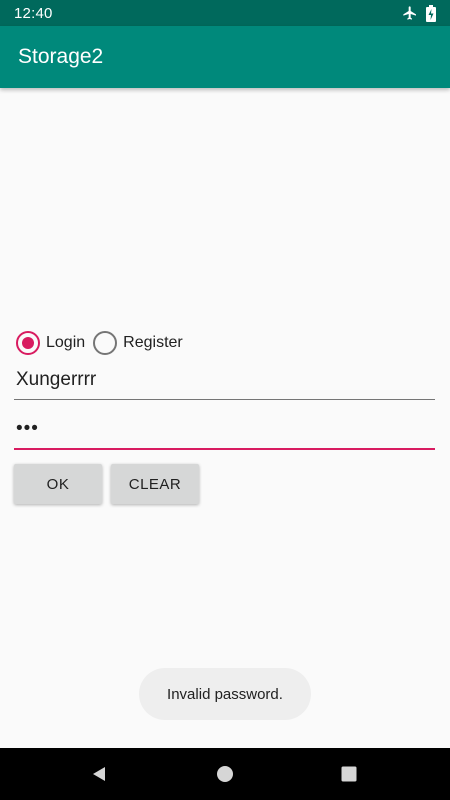  Describe the element at coordinates (224, 382) in the screenshot. I see `username-field: Xungerrrr` at that location.